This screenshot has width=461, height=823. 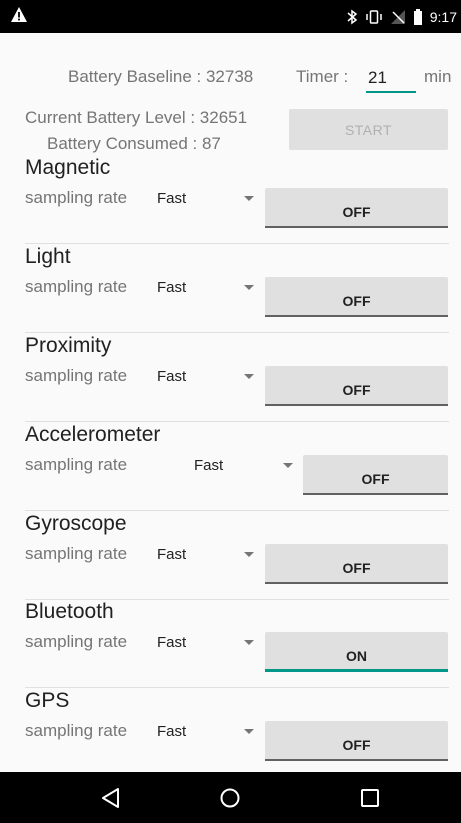 What do you see at coordinates (356, 655) in the screenshot?
I see `toggle-label: ON` at bounding box center [356, 655].